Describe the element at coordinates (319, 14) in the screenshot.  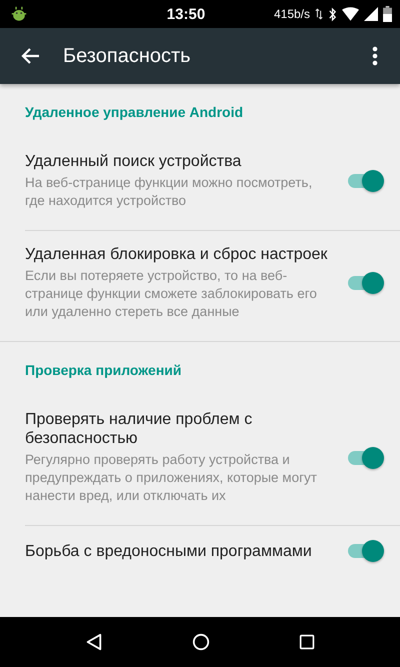
I see `data-arrows-icon` at that location.